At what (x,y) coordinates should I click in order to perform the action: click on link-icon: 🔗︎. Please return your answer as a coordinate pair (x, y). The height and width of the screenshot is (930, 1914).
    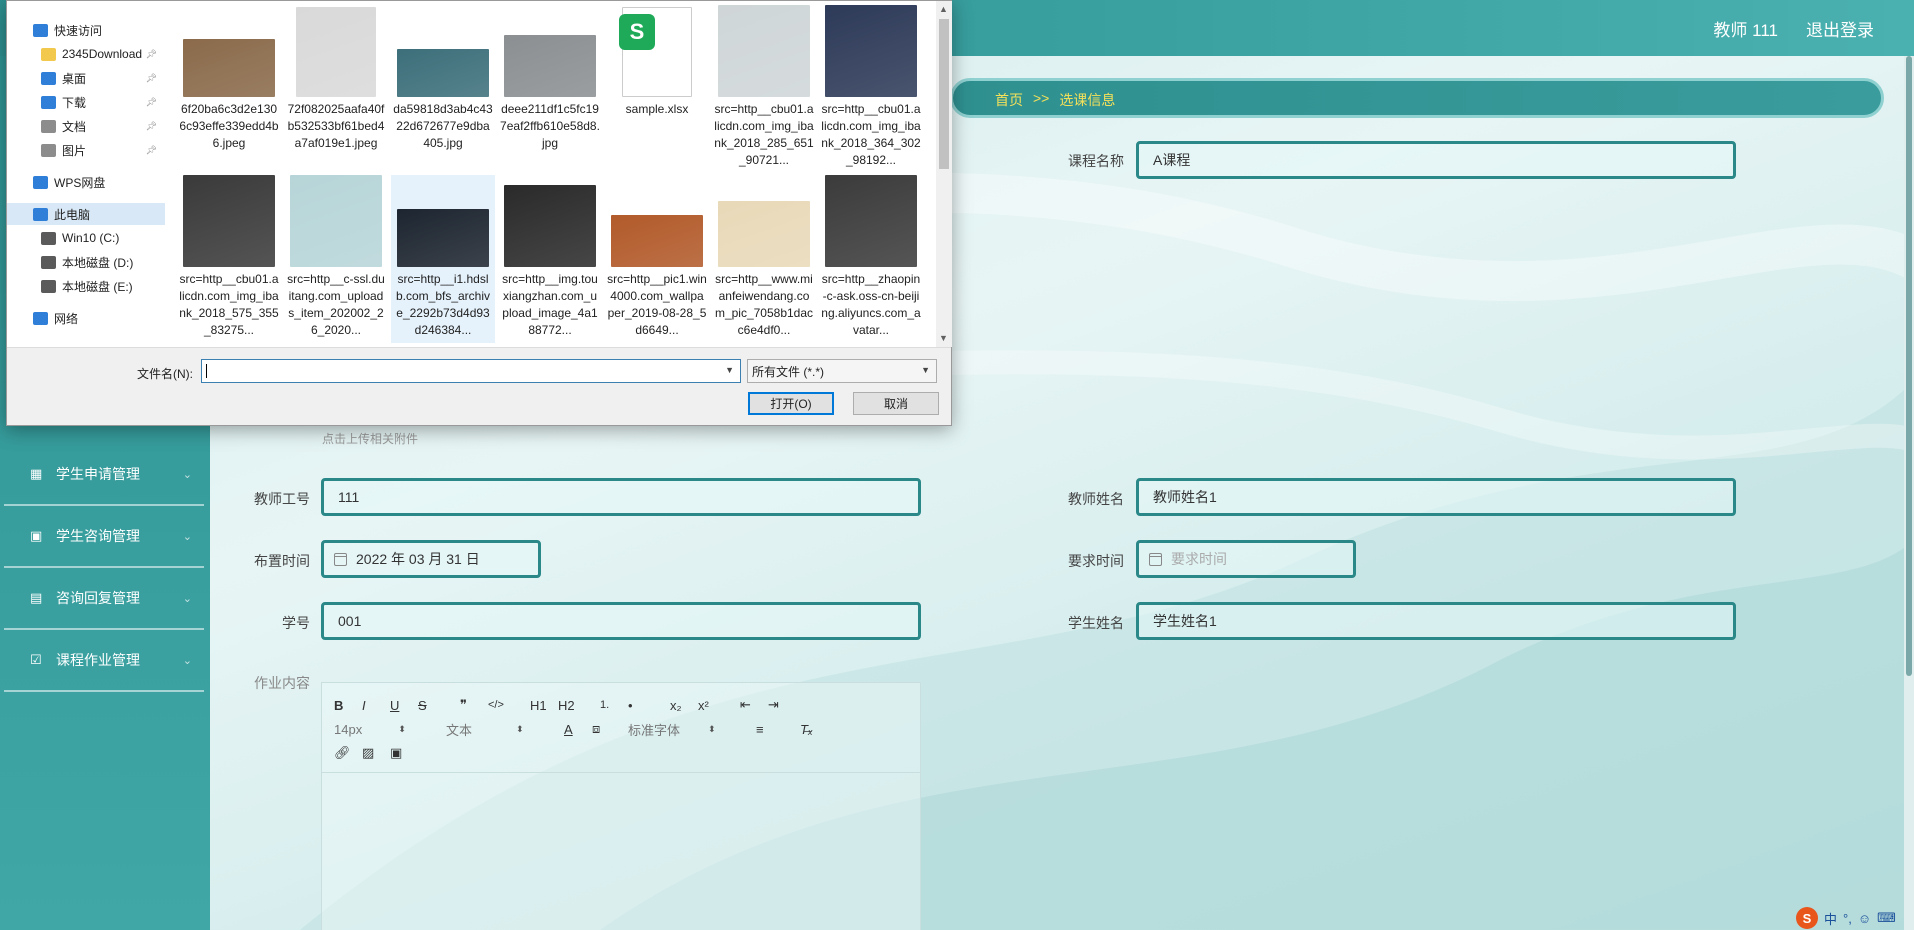
    Looking at the image, I should click on (348, 753).